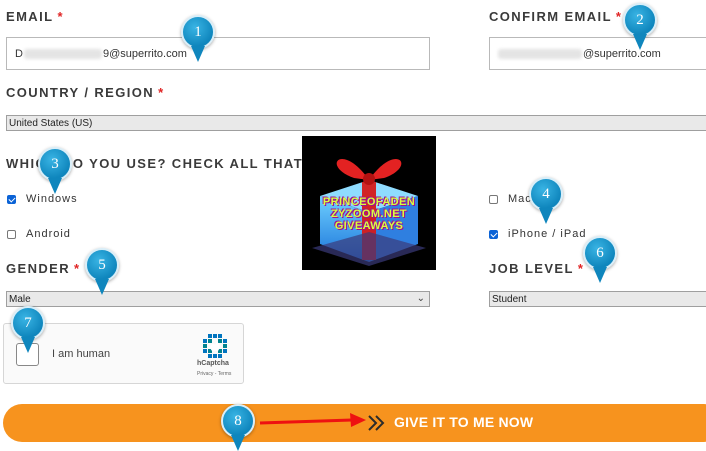 The height and width of the screenshot is (451, 706). I want to click on country-label: COUNTRY / REGION *, so click(85, 92).